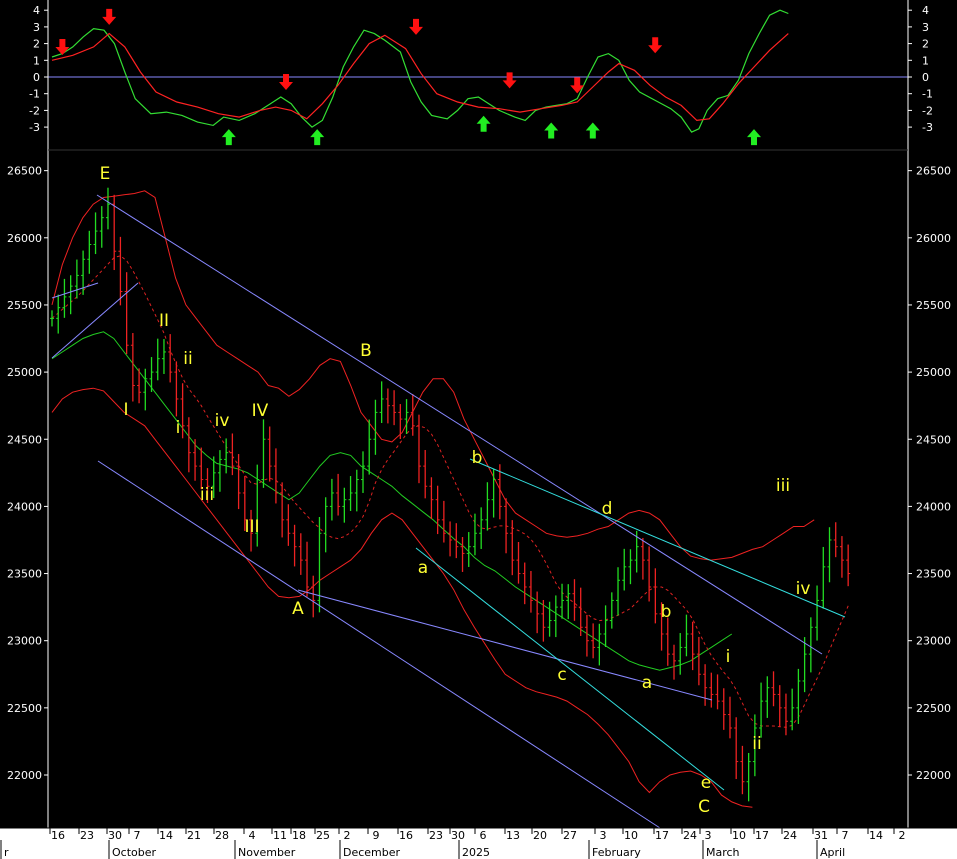  What do you see at coordinates (36, 27) in the screenshot?
I see `osc-y-tick-left: 3` at bounding box center [36, 27].